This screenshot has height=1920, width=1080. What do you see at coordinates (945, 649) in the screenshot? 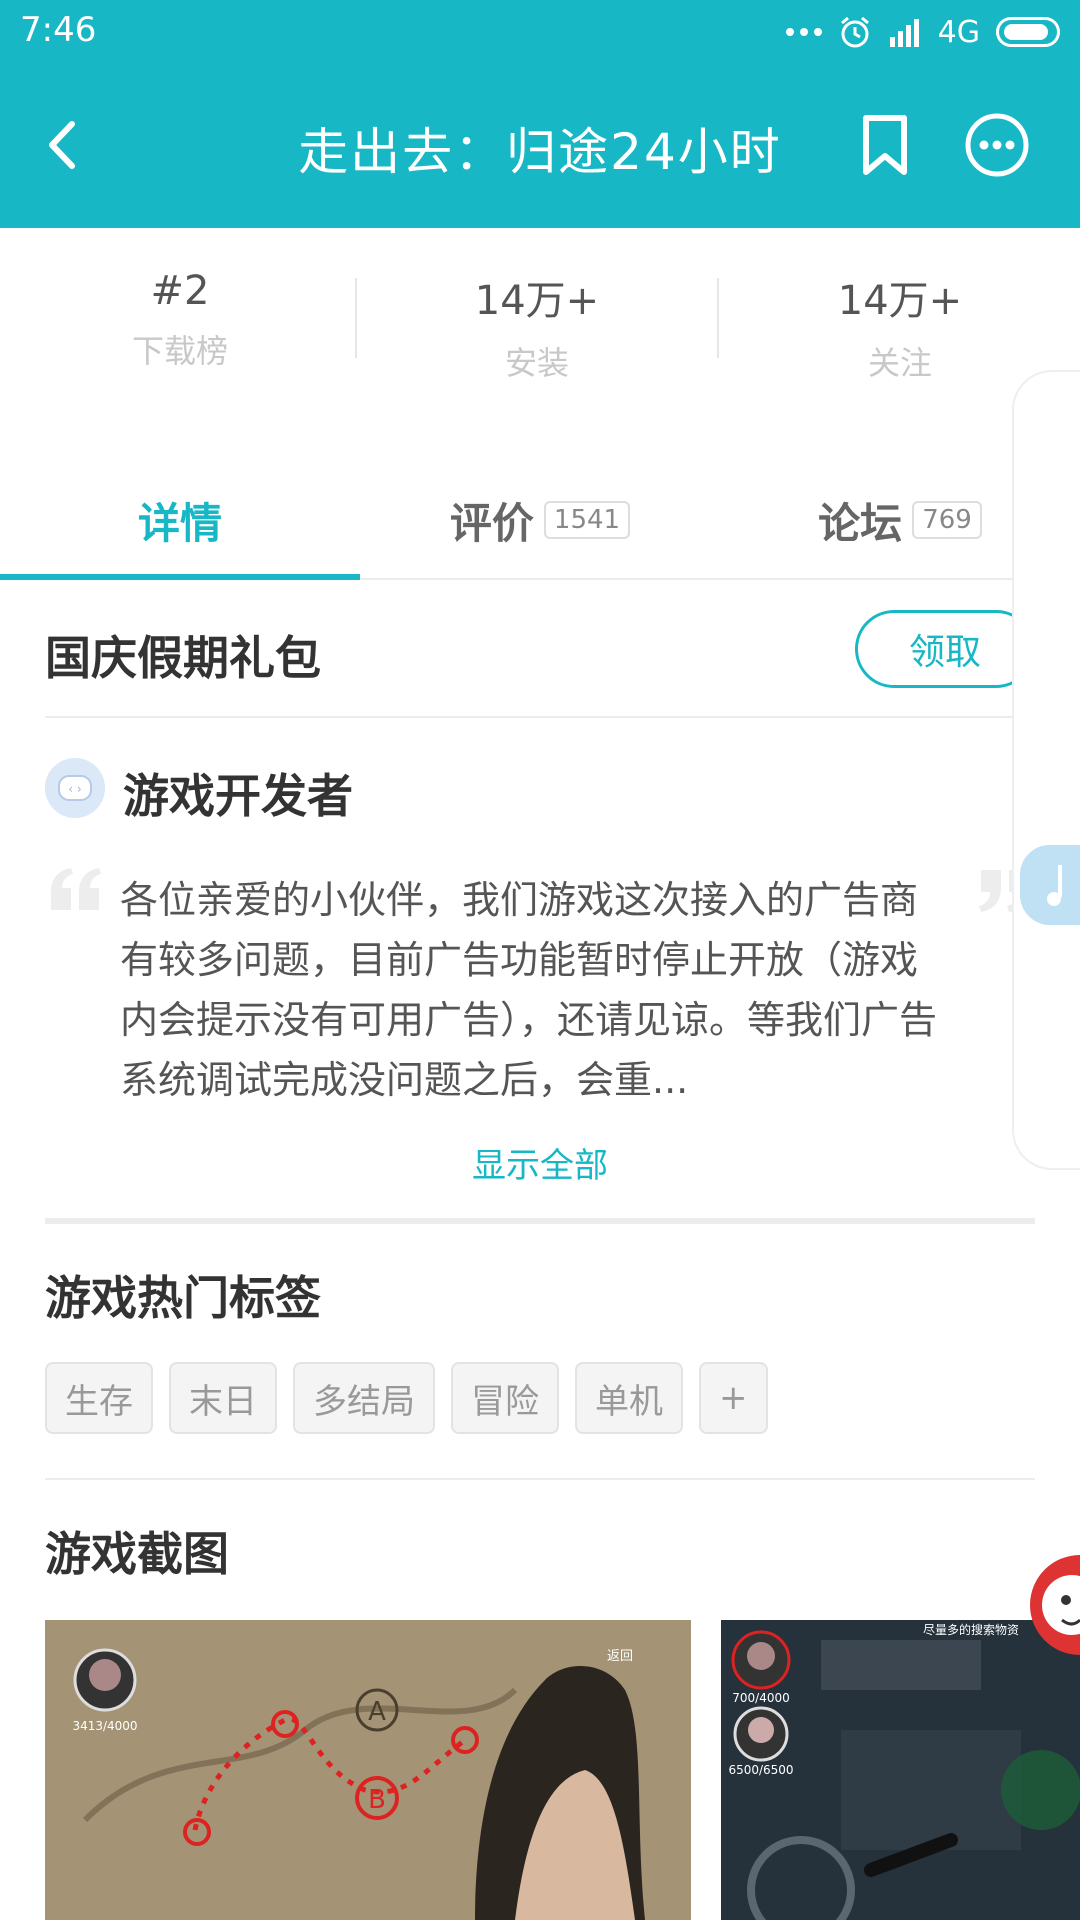
I see `claim-button: 领取` at bounding box center [945, 649].